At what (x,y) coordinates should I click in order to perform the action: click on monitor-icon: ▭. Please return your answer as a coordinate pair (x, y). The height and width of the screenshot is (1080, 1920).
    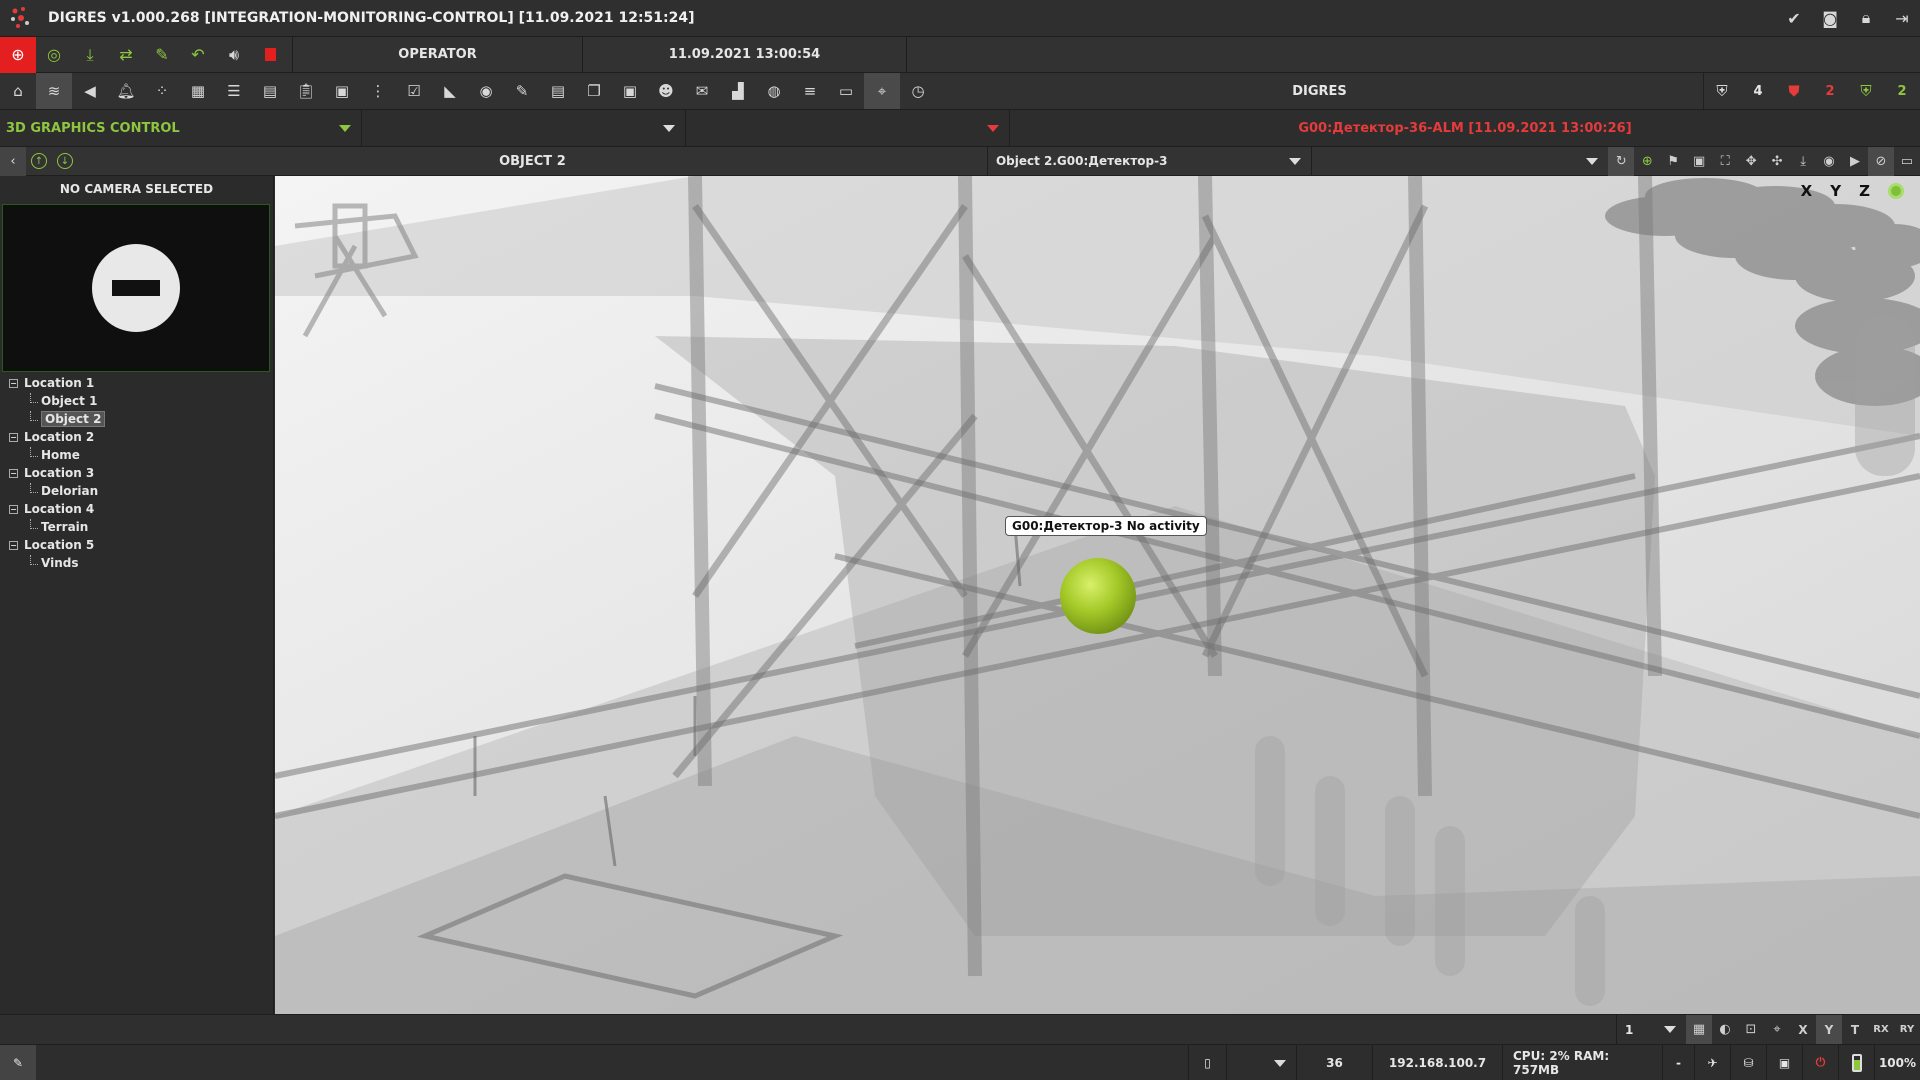
    Looking at the image, I should click on (846, 91).